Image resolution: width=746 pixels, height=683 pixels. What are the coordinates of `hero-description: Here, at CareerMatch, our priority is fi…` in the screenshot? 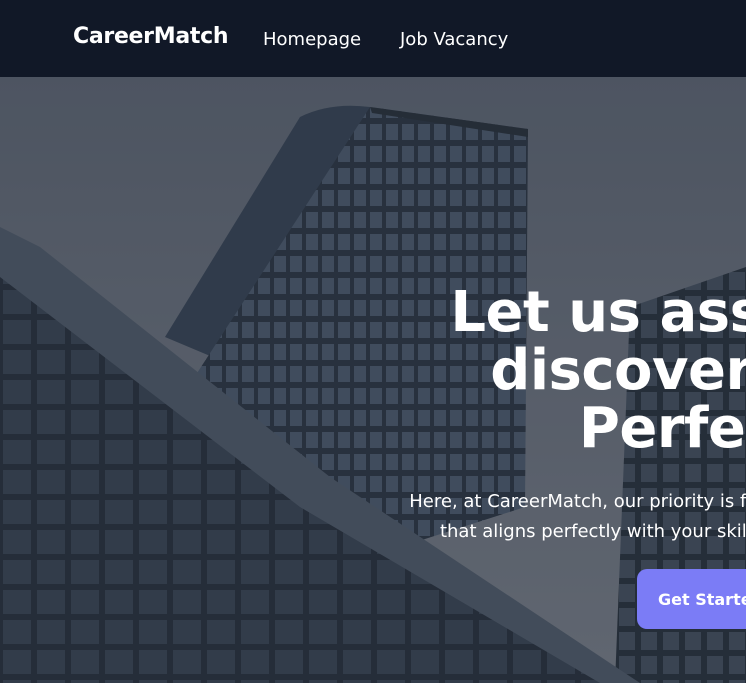 It's located at (523, 517).